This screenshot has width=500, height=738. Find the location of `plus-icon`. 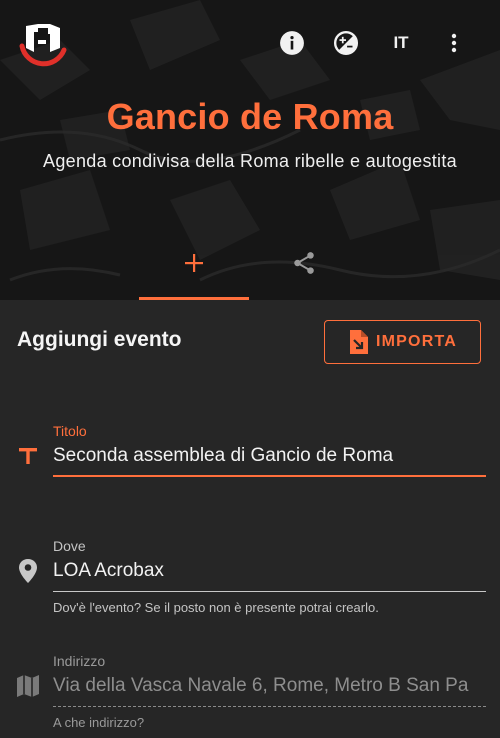

plus-icon is located at coordinates (194, 263).